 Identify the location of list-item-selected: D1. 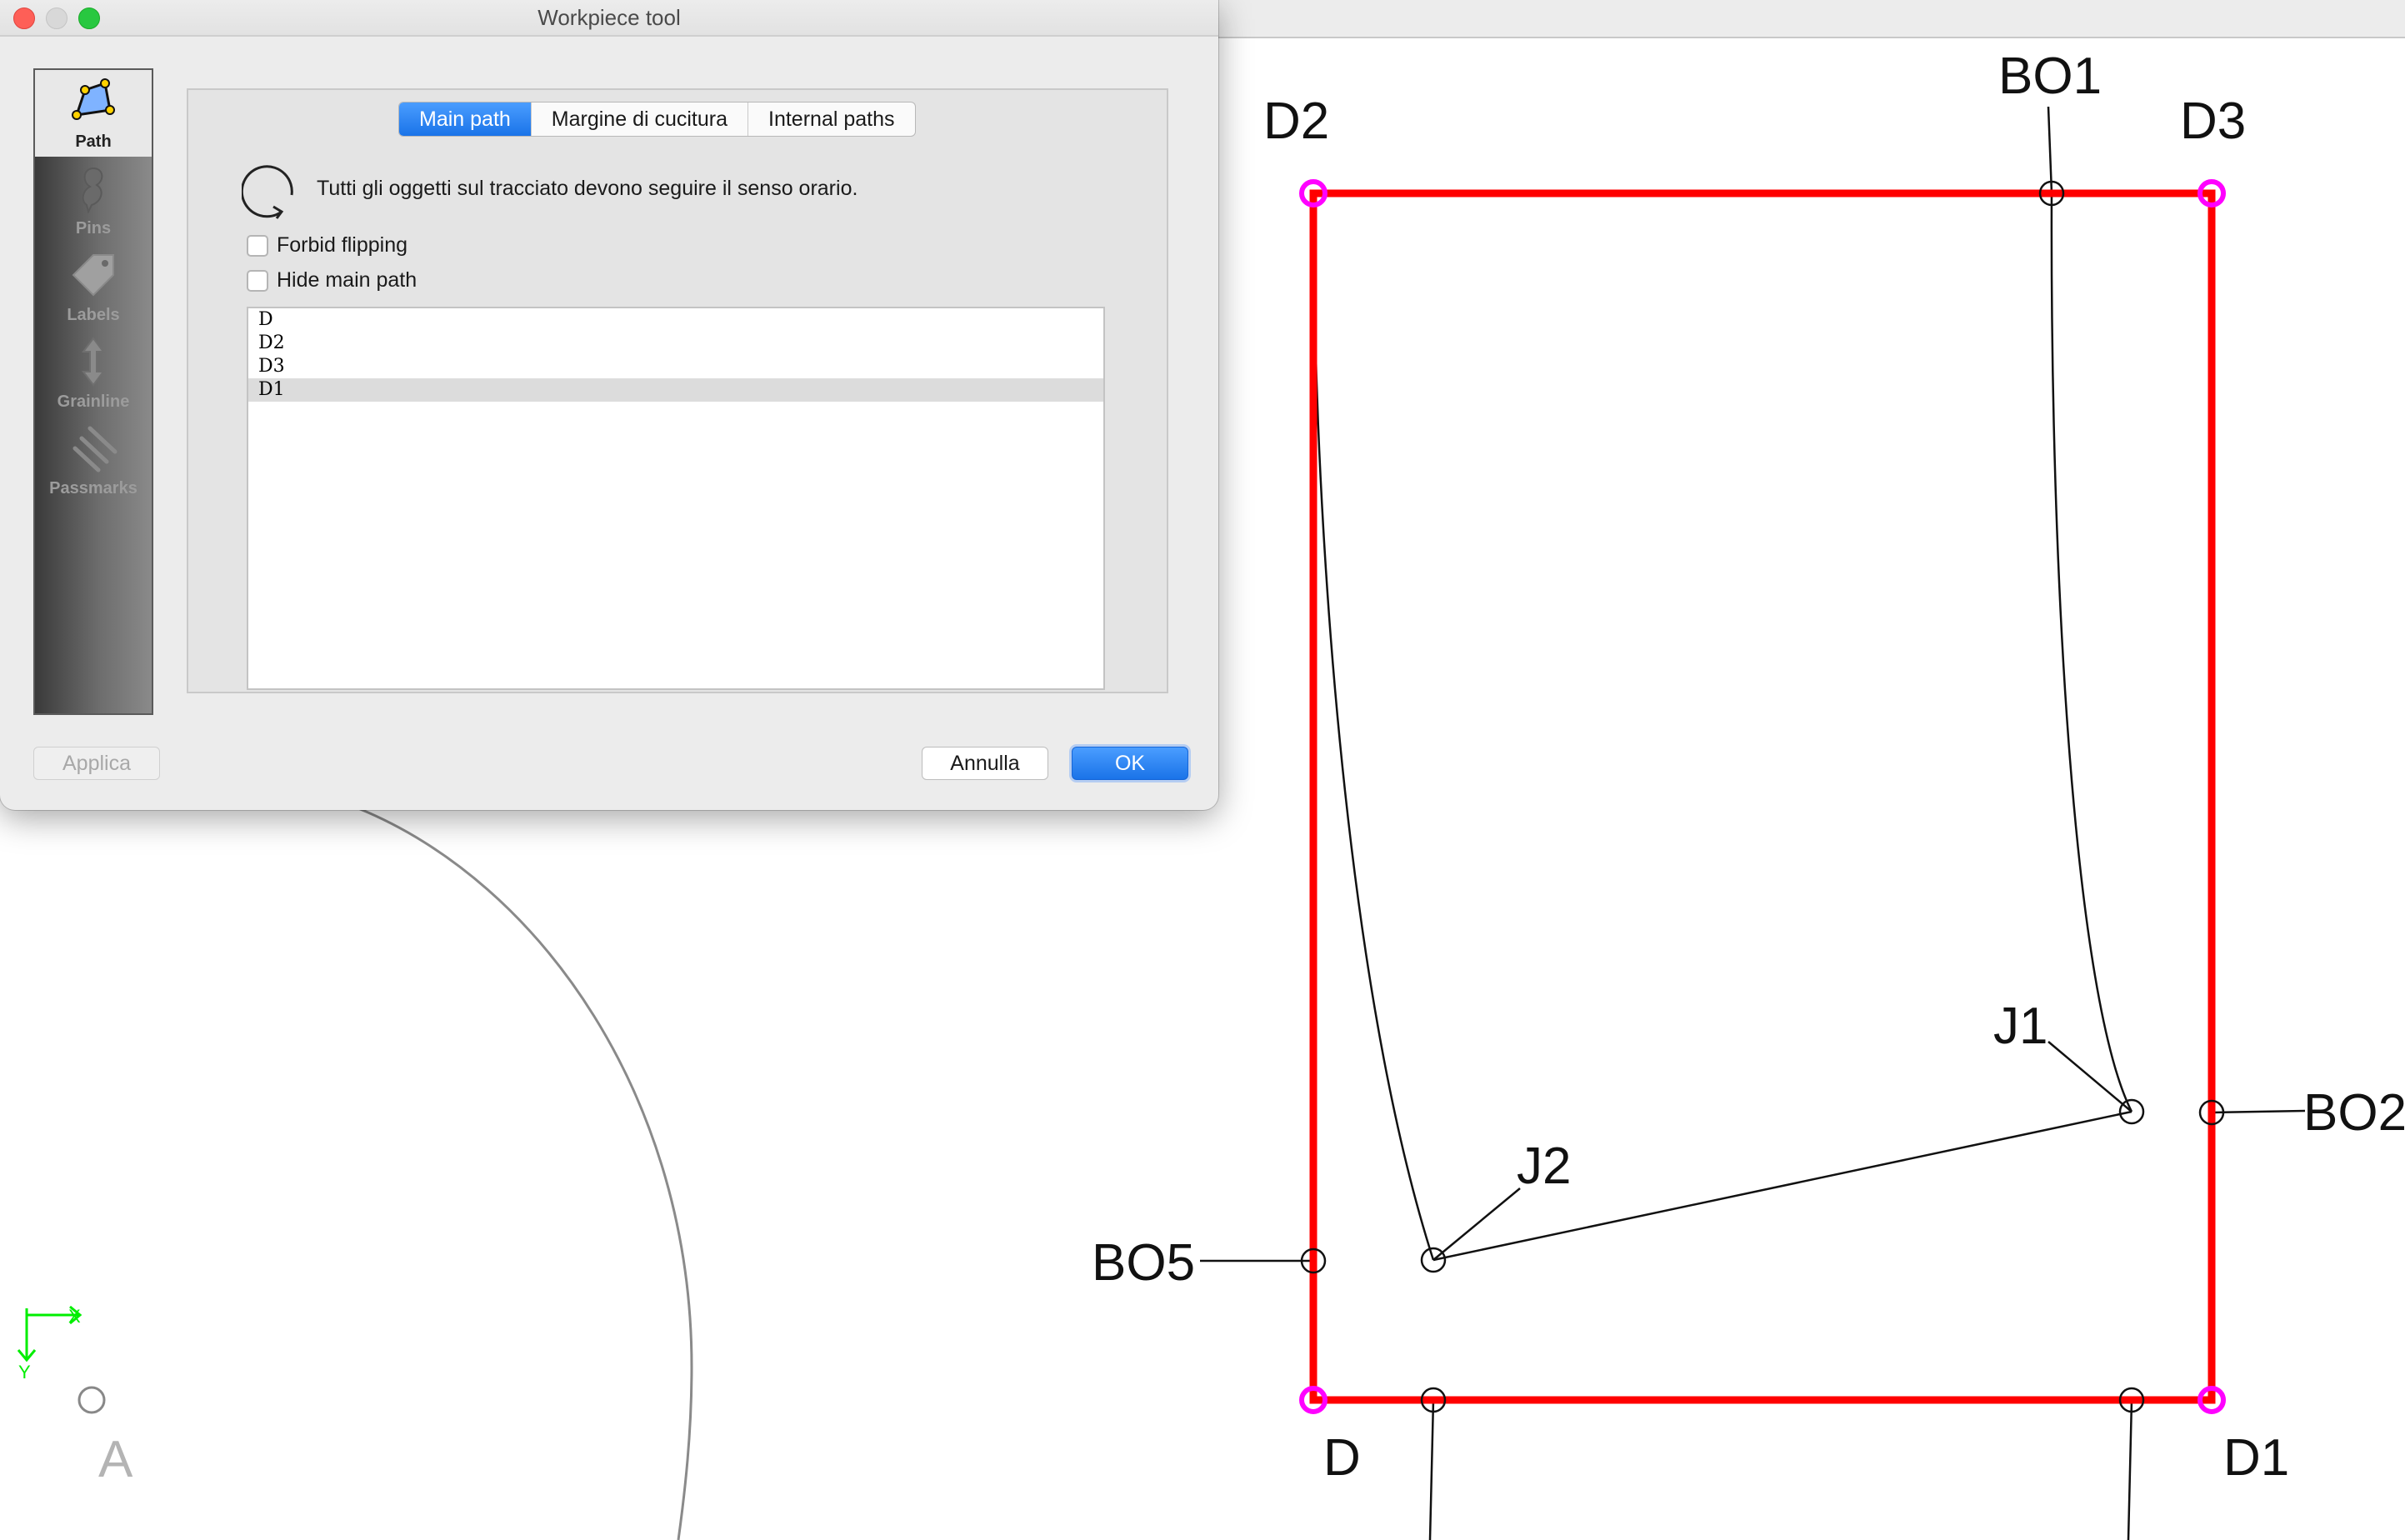
(675, 390).